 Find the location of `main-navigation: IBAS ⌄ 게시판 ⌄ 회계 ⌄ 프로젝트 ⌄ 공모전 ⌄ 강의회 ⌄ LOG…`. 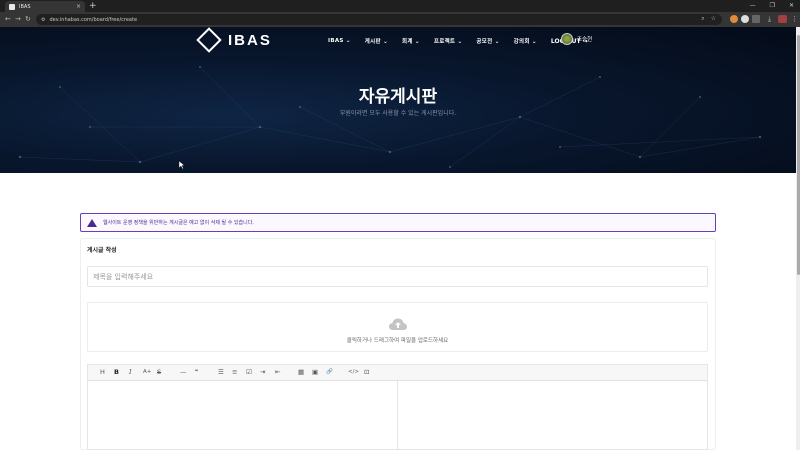

main-navigation: IBAS ⌄ 게시판 ⌄ 회계 ⌄ 프로젝트 ⌄ 공모전 ⌄ 강의회 ⌄ LOG… is located at coordinates (458, 41).